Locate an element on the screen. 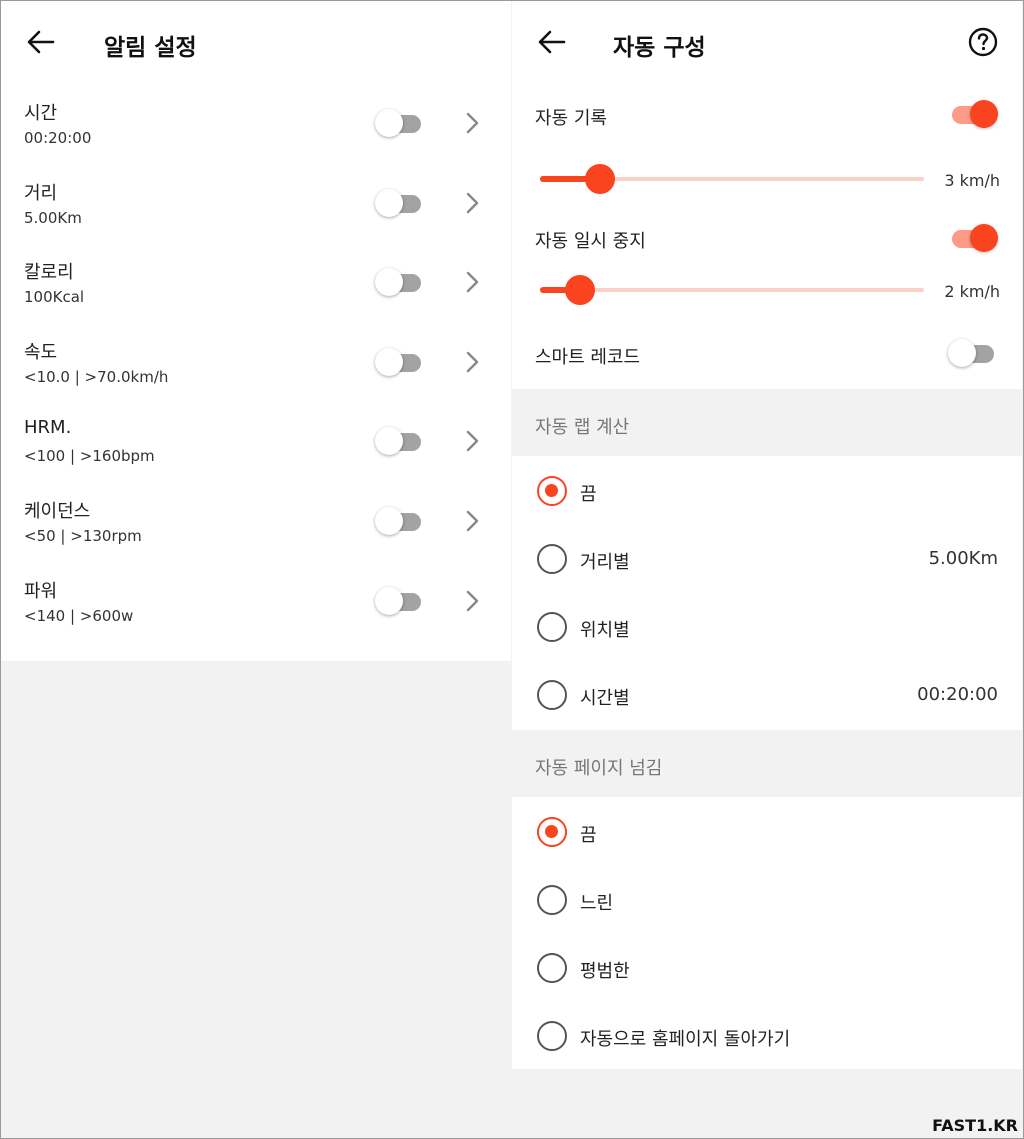  auto-page-header-label: 자동 페이지 넘김 is located at coordinates (599, 768).